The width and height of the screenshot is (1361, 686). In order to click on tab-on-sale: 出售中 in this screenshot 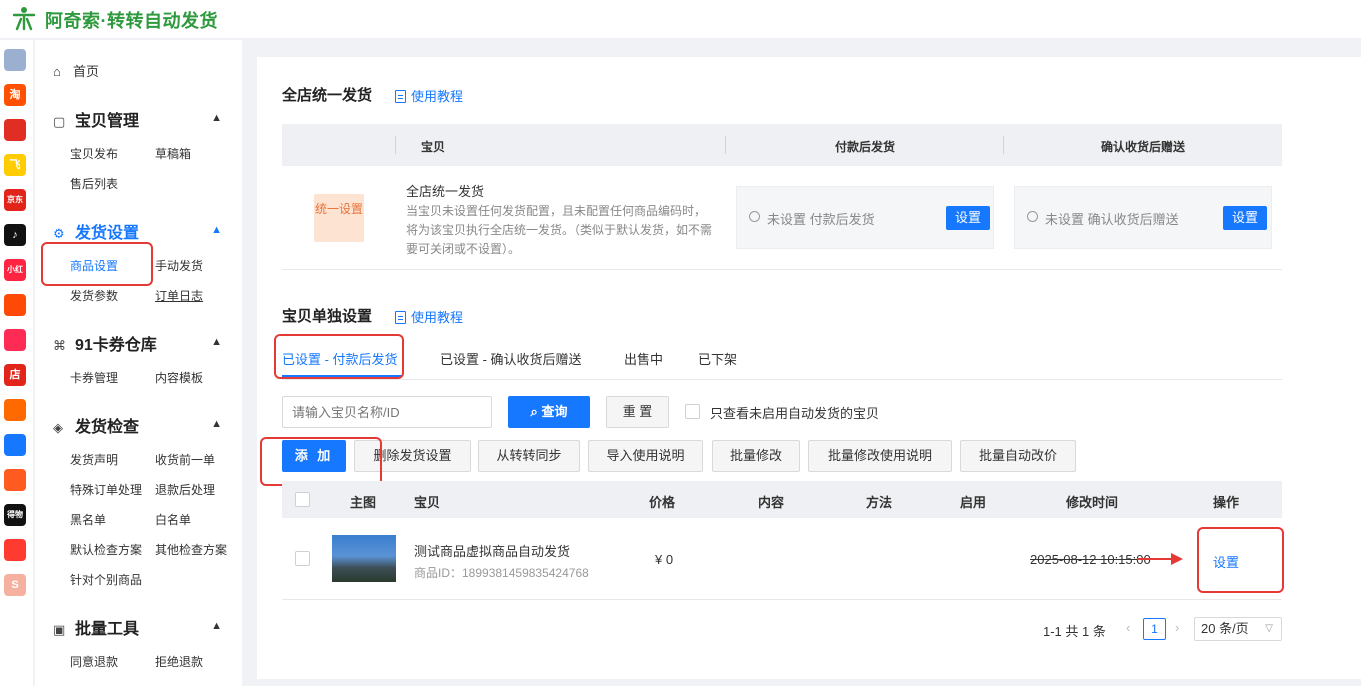, I will do `click(643, 358)`.